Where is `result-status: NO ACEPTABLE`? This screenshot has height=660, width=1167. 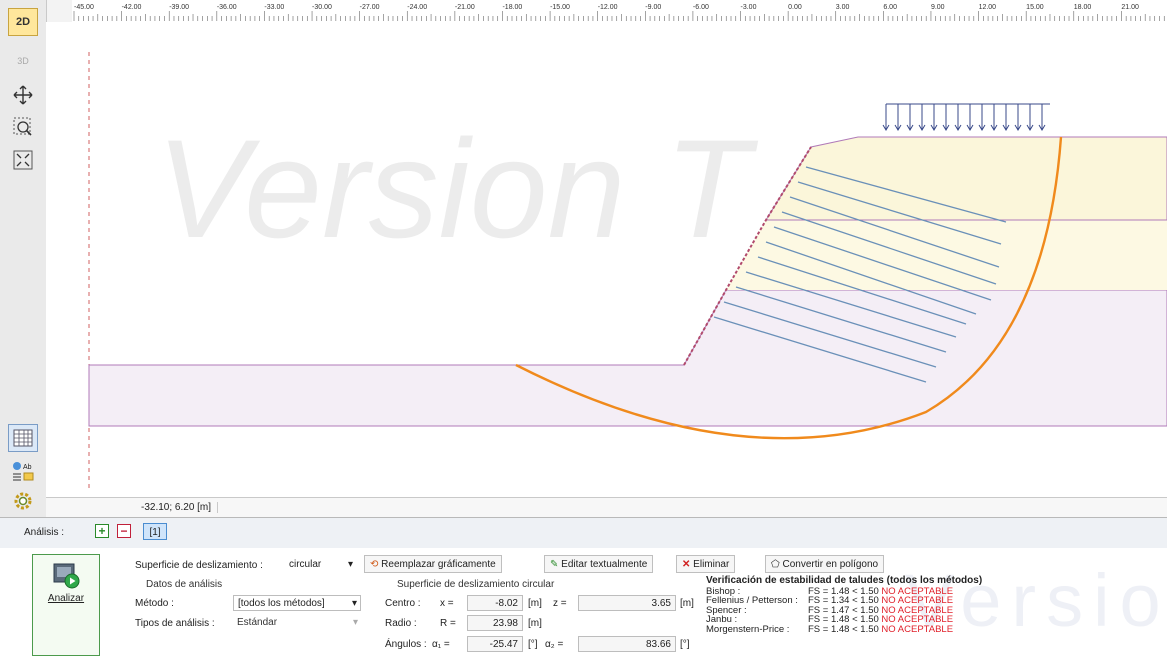
result-status: NO ACEPTABLE is located at coordinates (917, 629).